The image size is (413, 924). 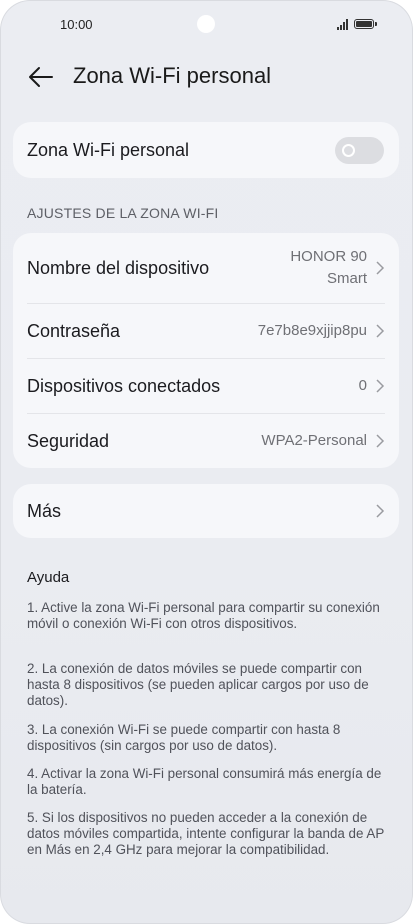 What do you see at coordinates (362, 385) in the screenshot?
I see `connected-devices-value: 0` at bounding box center [362, 385].